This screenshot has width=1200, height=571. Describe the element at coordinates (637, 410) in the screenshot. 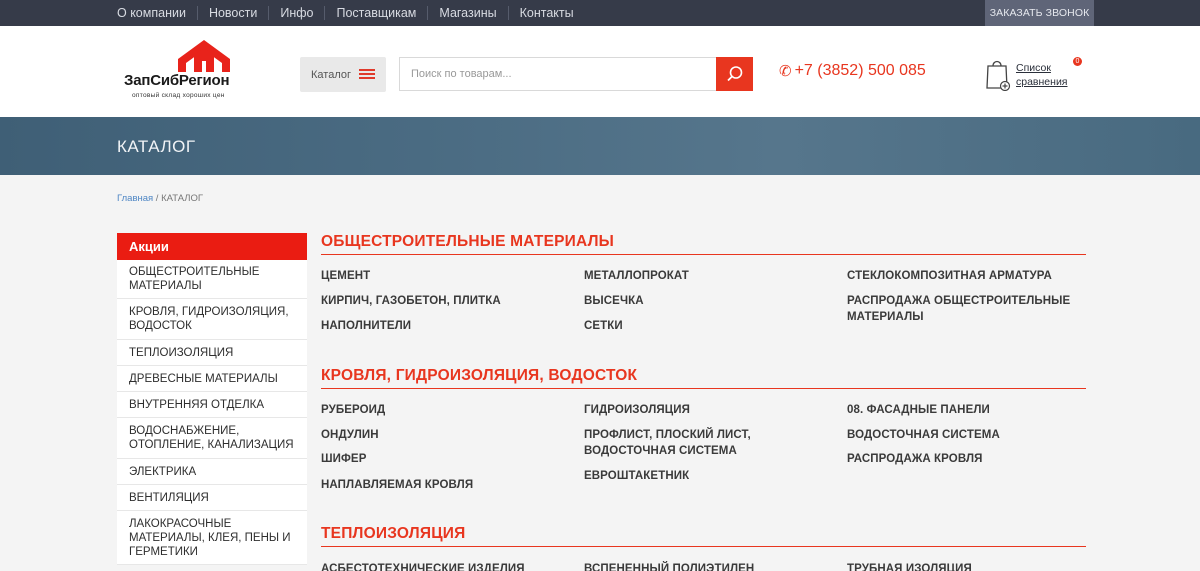

I see `category-link: ГИДРОИЗОЛЯЦИЯ` at that location.